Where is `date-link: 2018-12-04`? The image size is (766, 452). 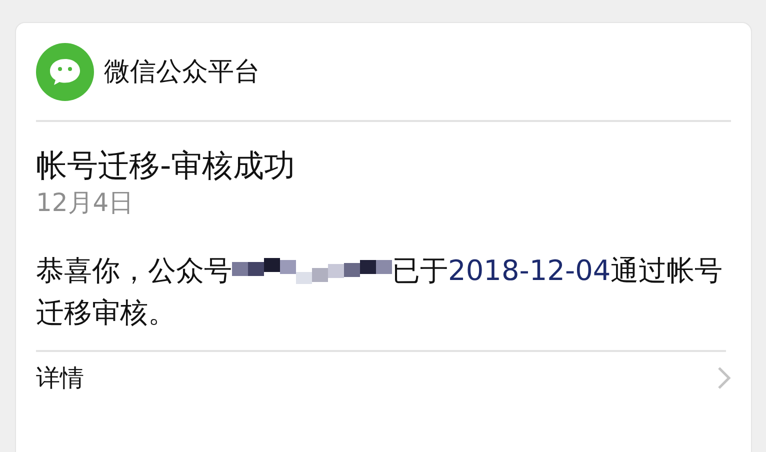
date-link: 2018-12-04 is located at coordinates (529, 270).